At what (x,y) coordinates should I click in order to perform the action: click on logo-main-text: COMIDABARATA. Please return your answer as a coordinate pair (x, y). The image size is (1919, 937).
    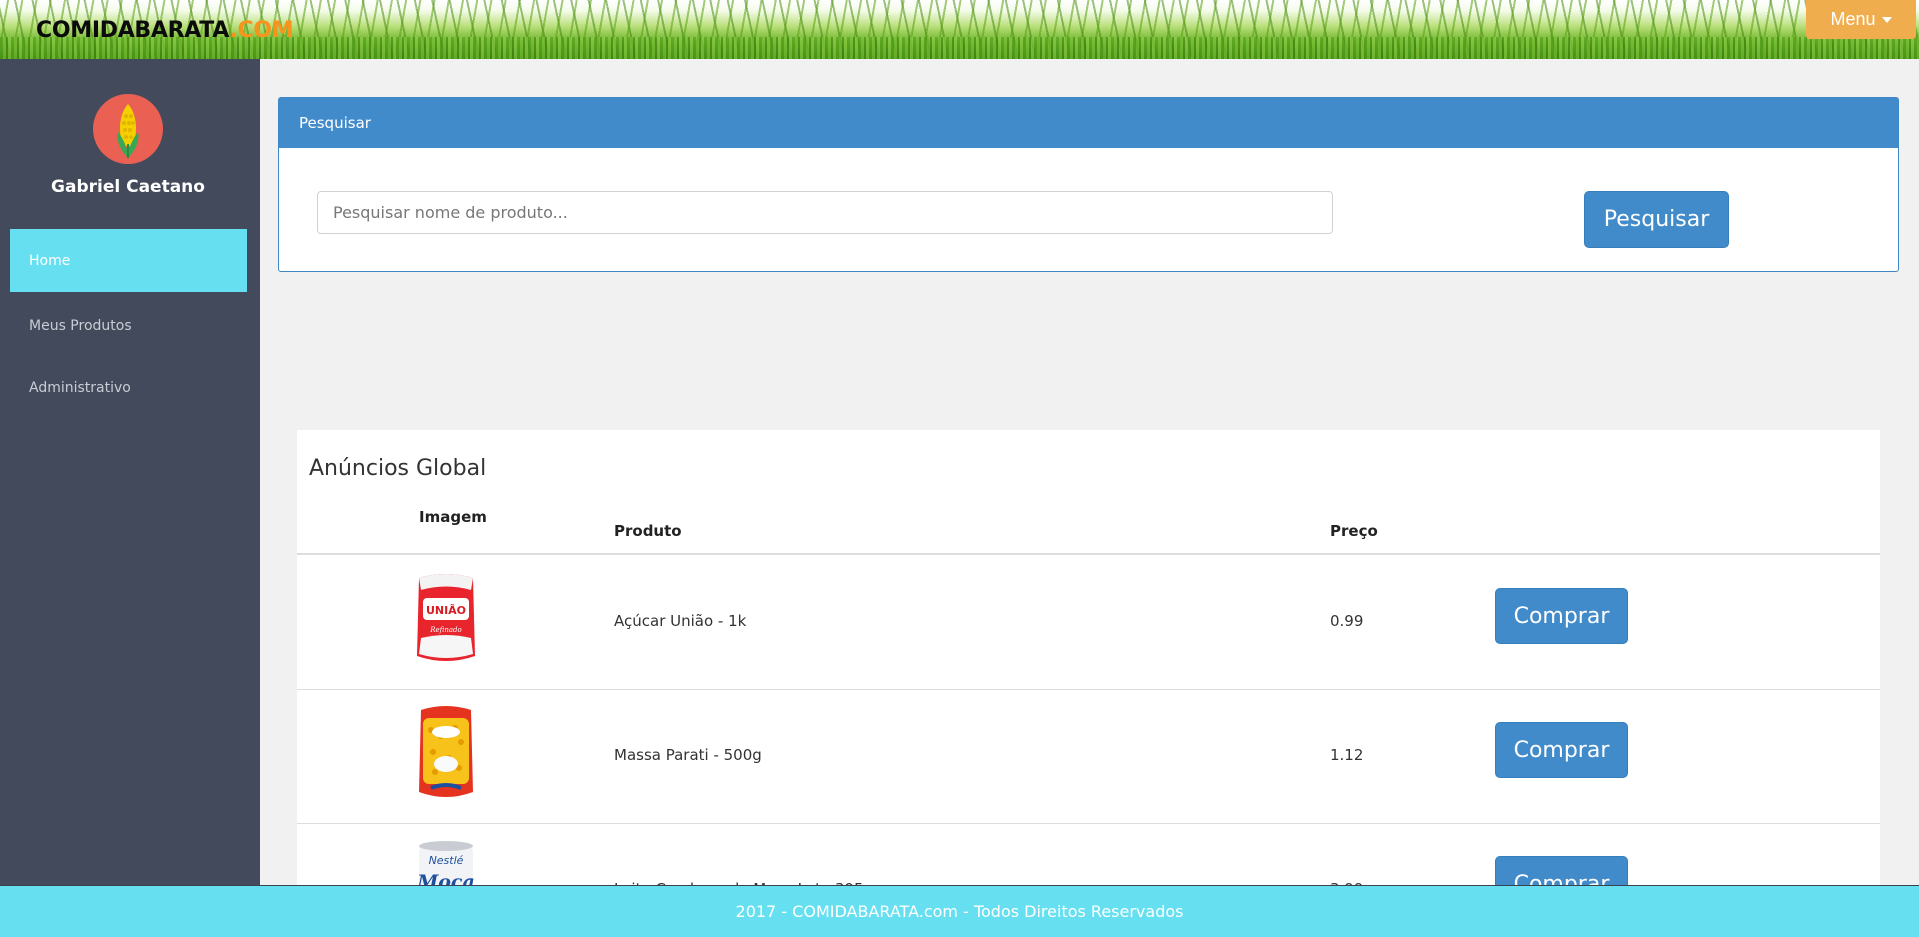
    Looking at the image, I should click on (133, 30).